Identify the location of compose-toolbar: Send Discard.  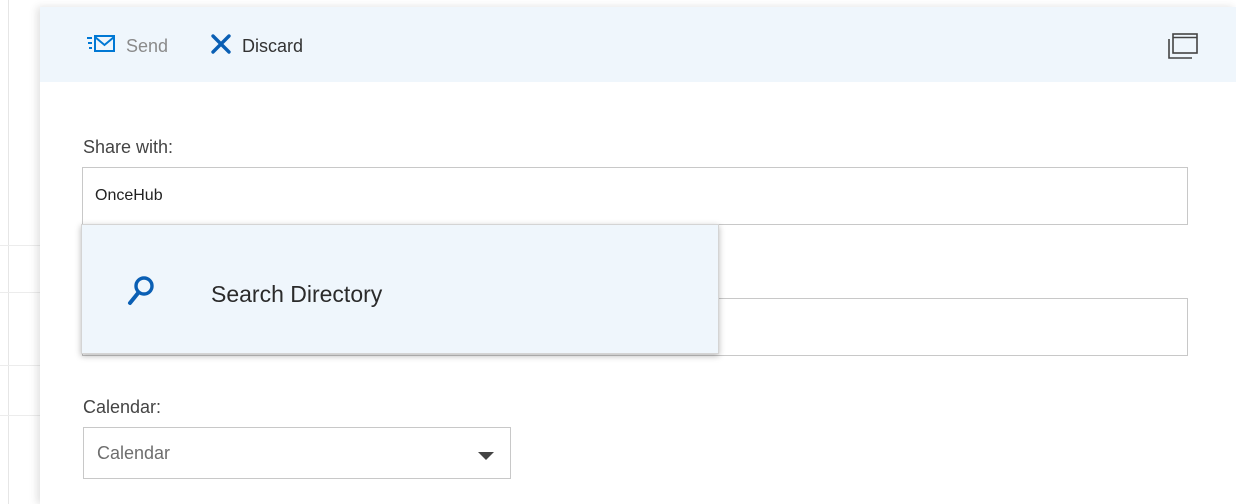
(638, 44).